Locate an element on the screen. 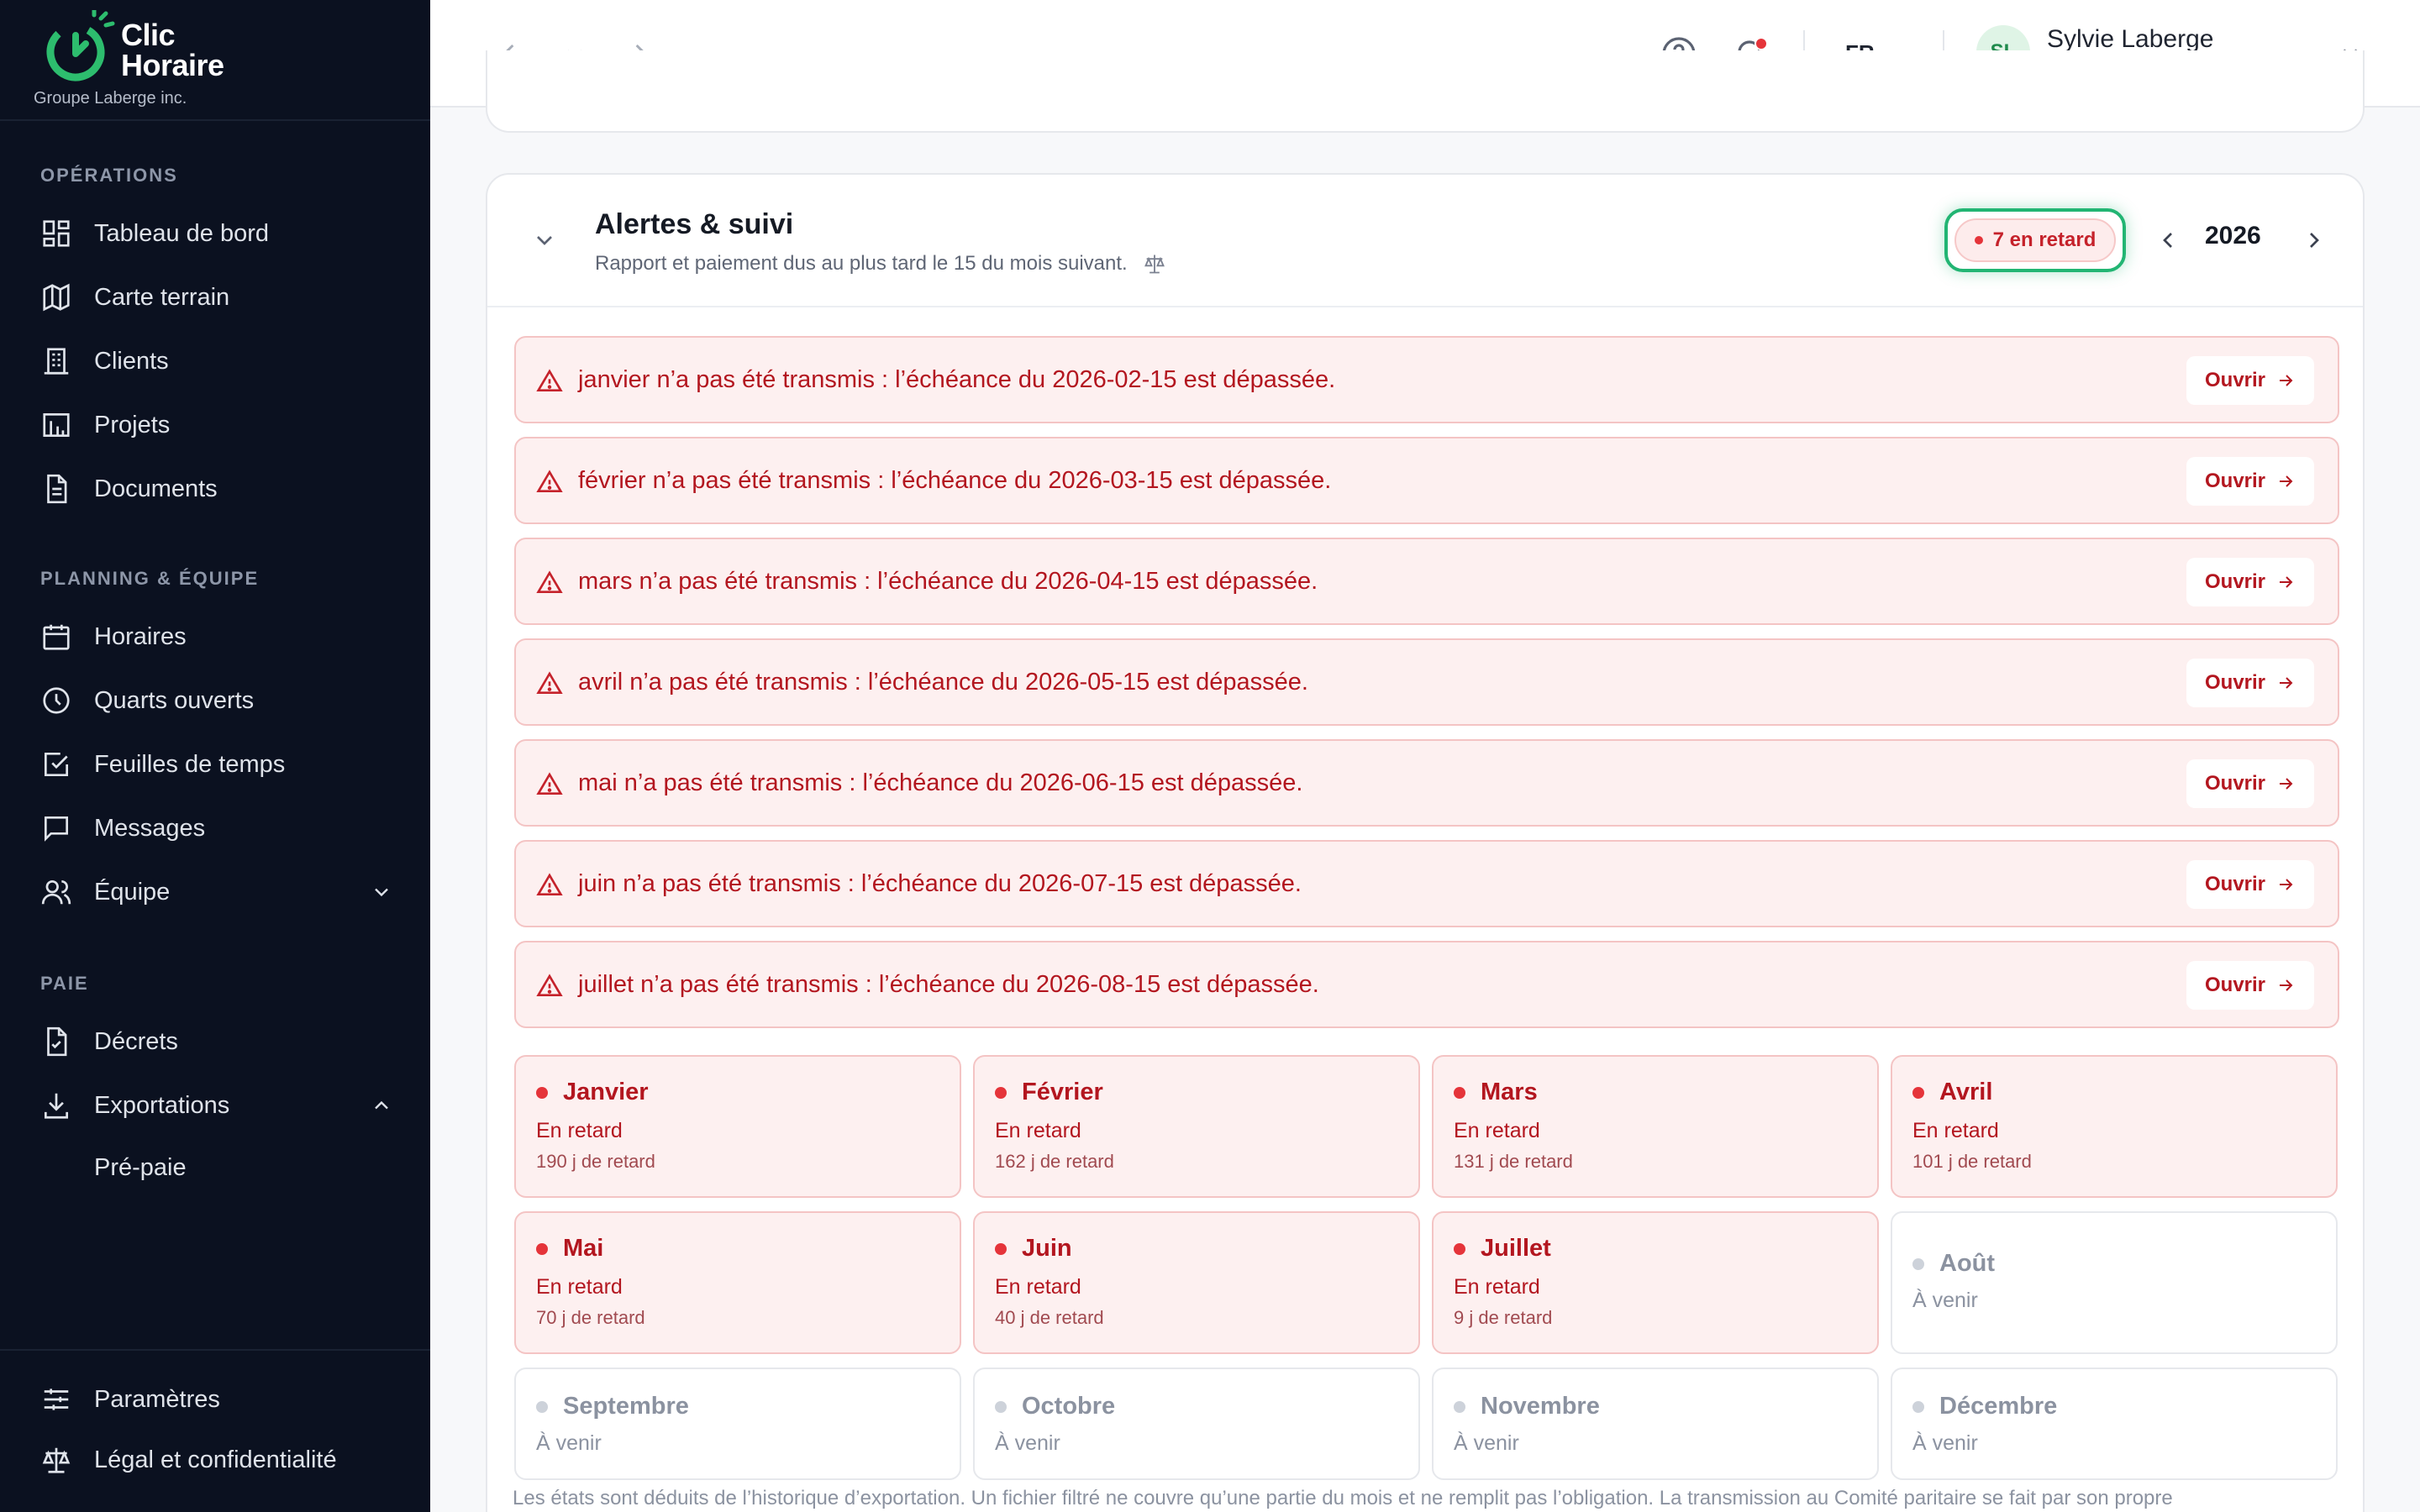  chevron-down-icon is located at coordinates (382, 892).